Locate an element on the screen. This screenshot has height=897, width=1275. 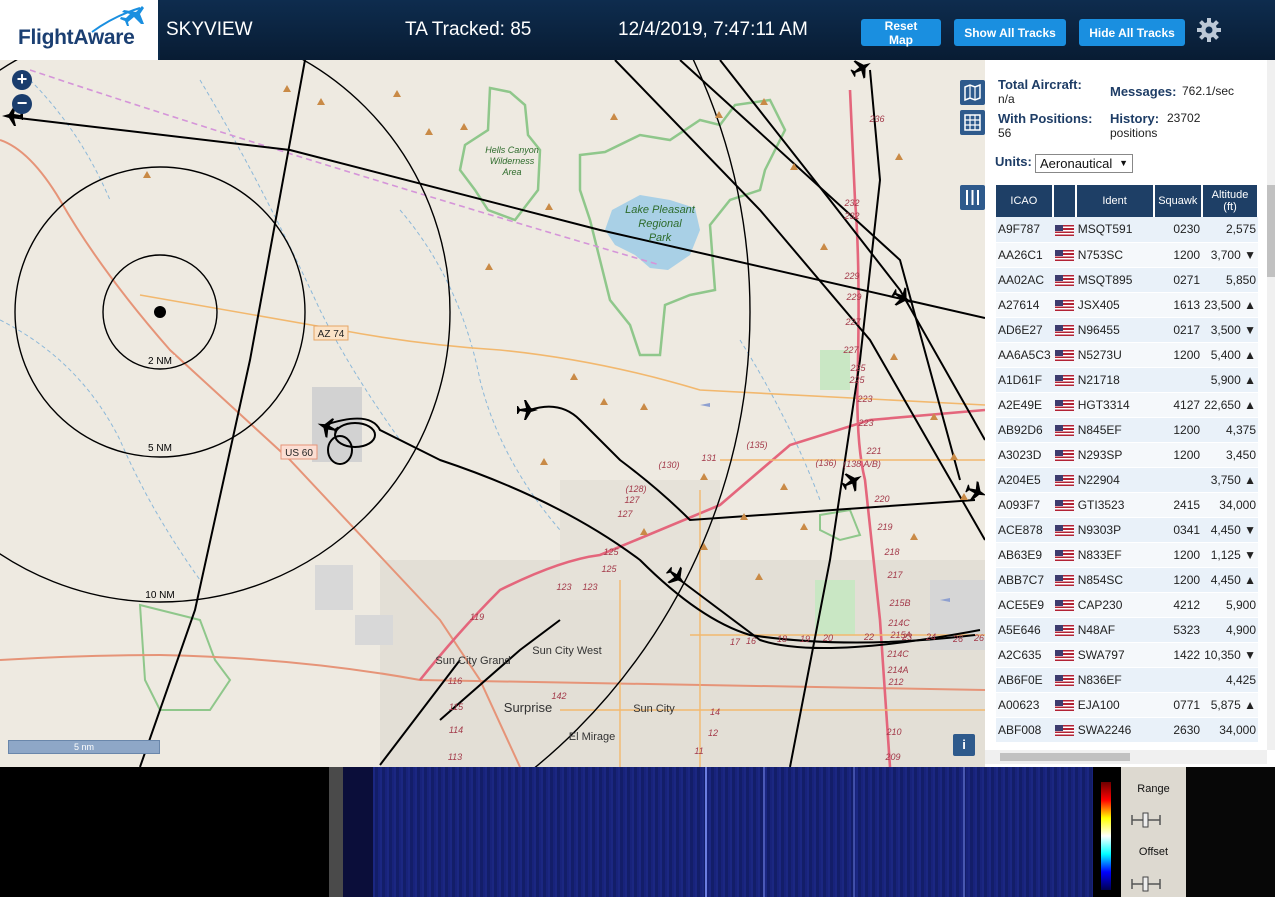
aircraft-row: ACE5E9 CAP230 4212 5,900 is located at coordinates (1127, 605).